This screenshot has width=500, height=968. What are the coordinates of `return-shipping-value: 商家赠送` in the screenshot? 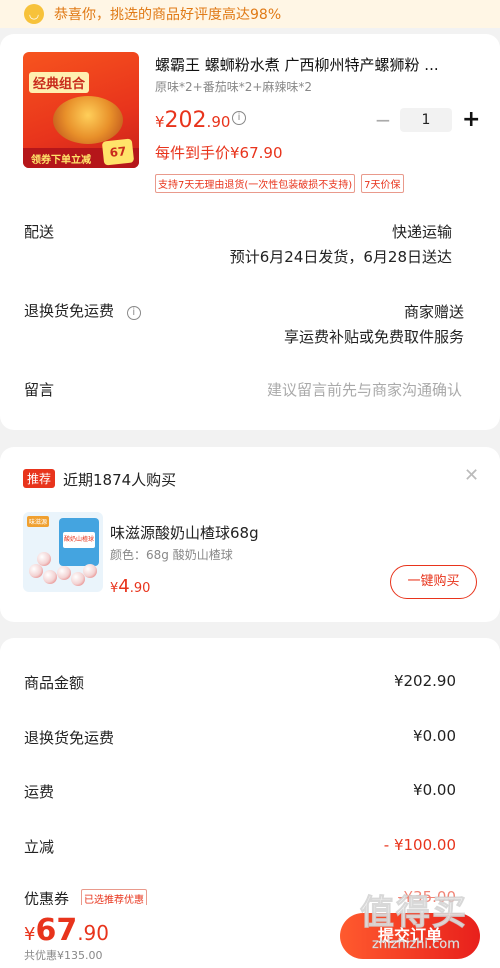 It's located at (433, 312).